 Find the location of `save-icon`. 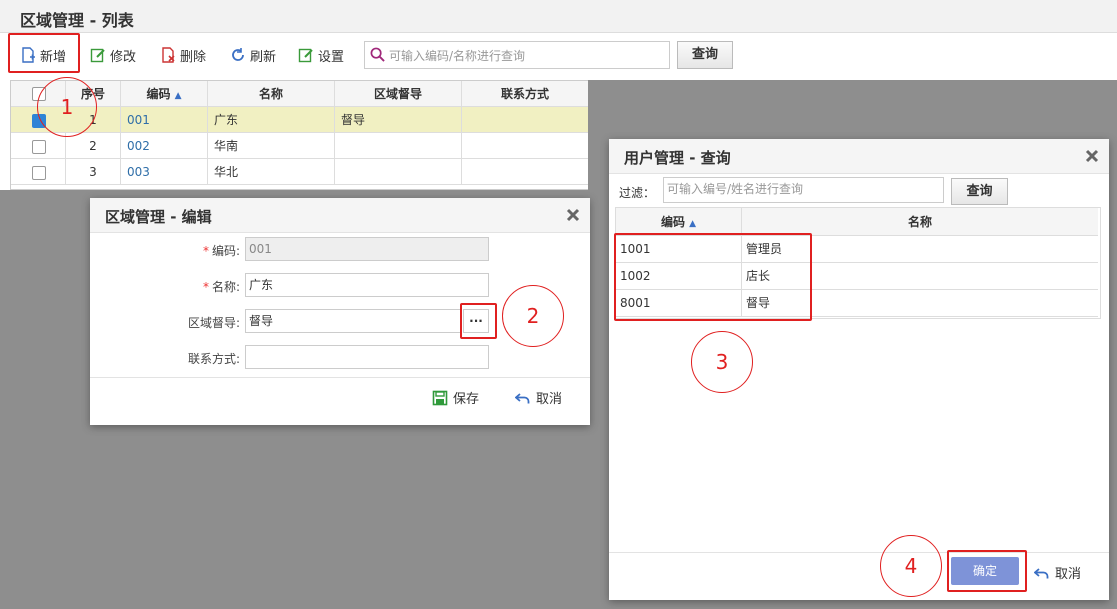

save-icon is located at coordinates (440, 397).